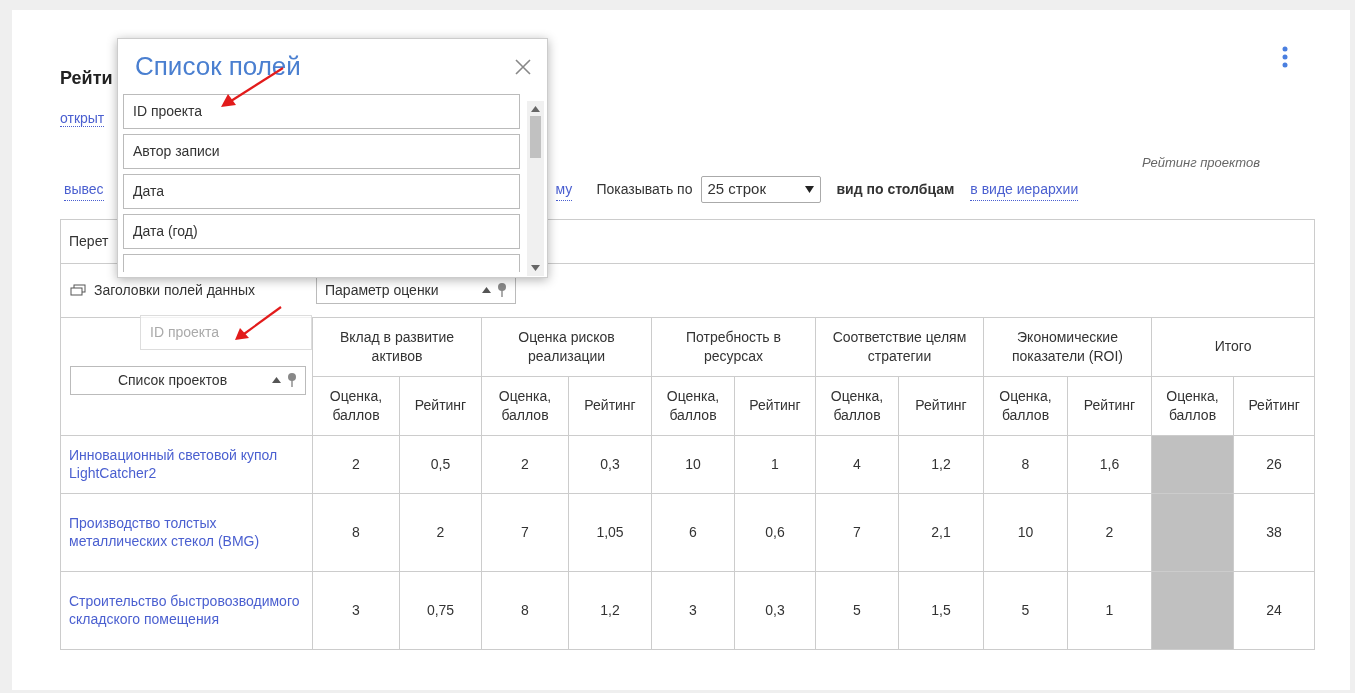 Image resolution: width=1355 pixels, height=693 pixels. Describe the element at coordinates (82, 118) in the screenshot. I see `open-link: открыт` at that location.